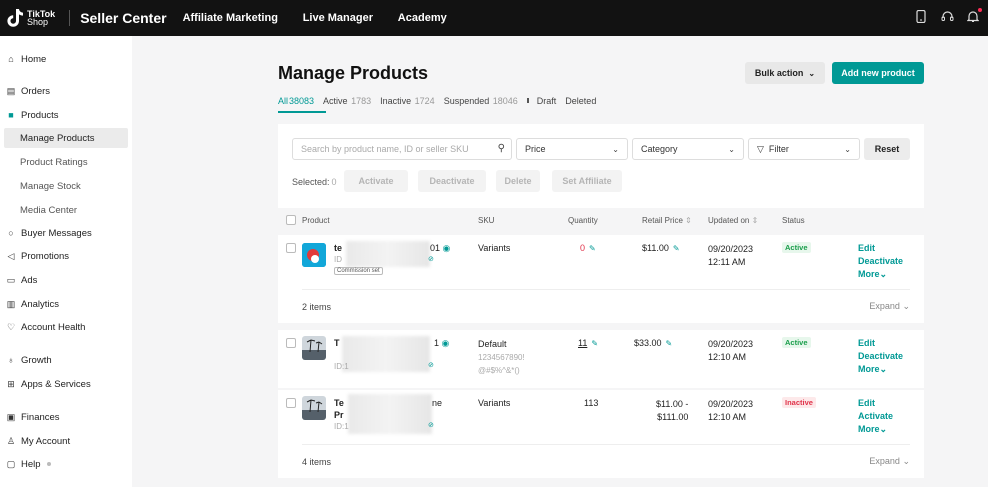 This screenshot has height=487, width=988. I want to click on bulk-action-button: Bulk action ⌄, so click(785, 73).